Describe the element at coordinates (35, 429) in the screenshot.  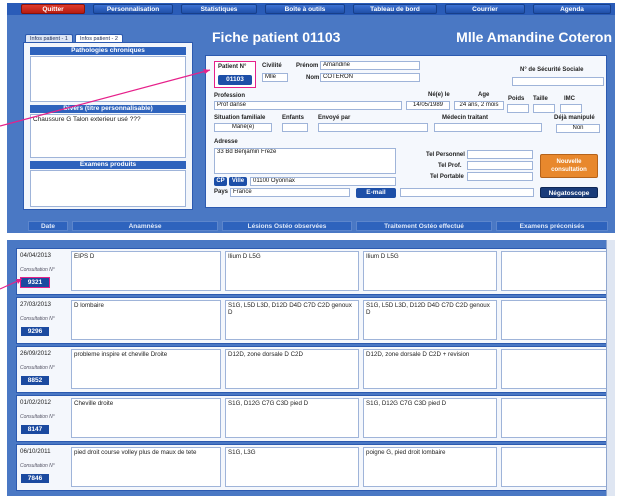
I see `consult-number: 8147` at that location.